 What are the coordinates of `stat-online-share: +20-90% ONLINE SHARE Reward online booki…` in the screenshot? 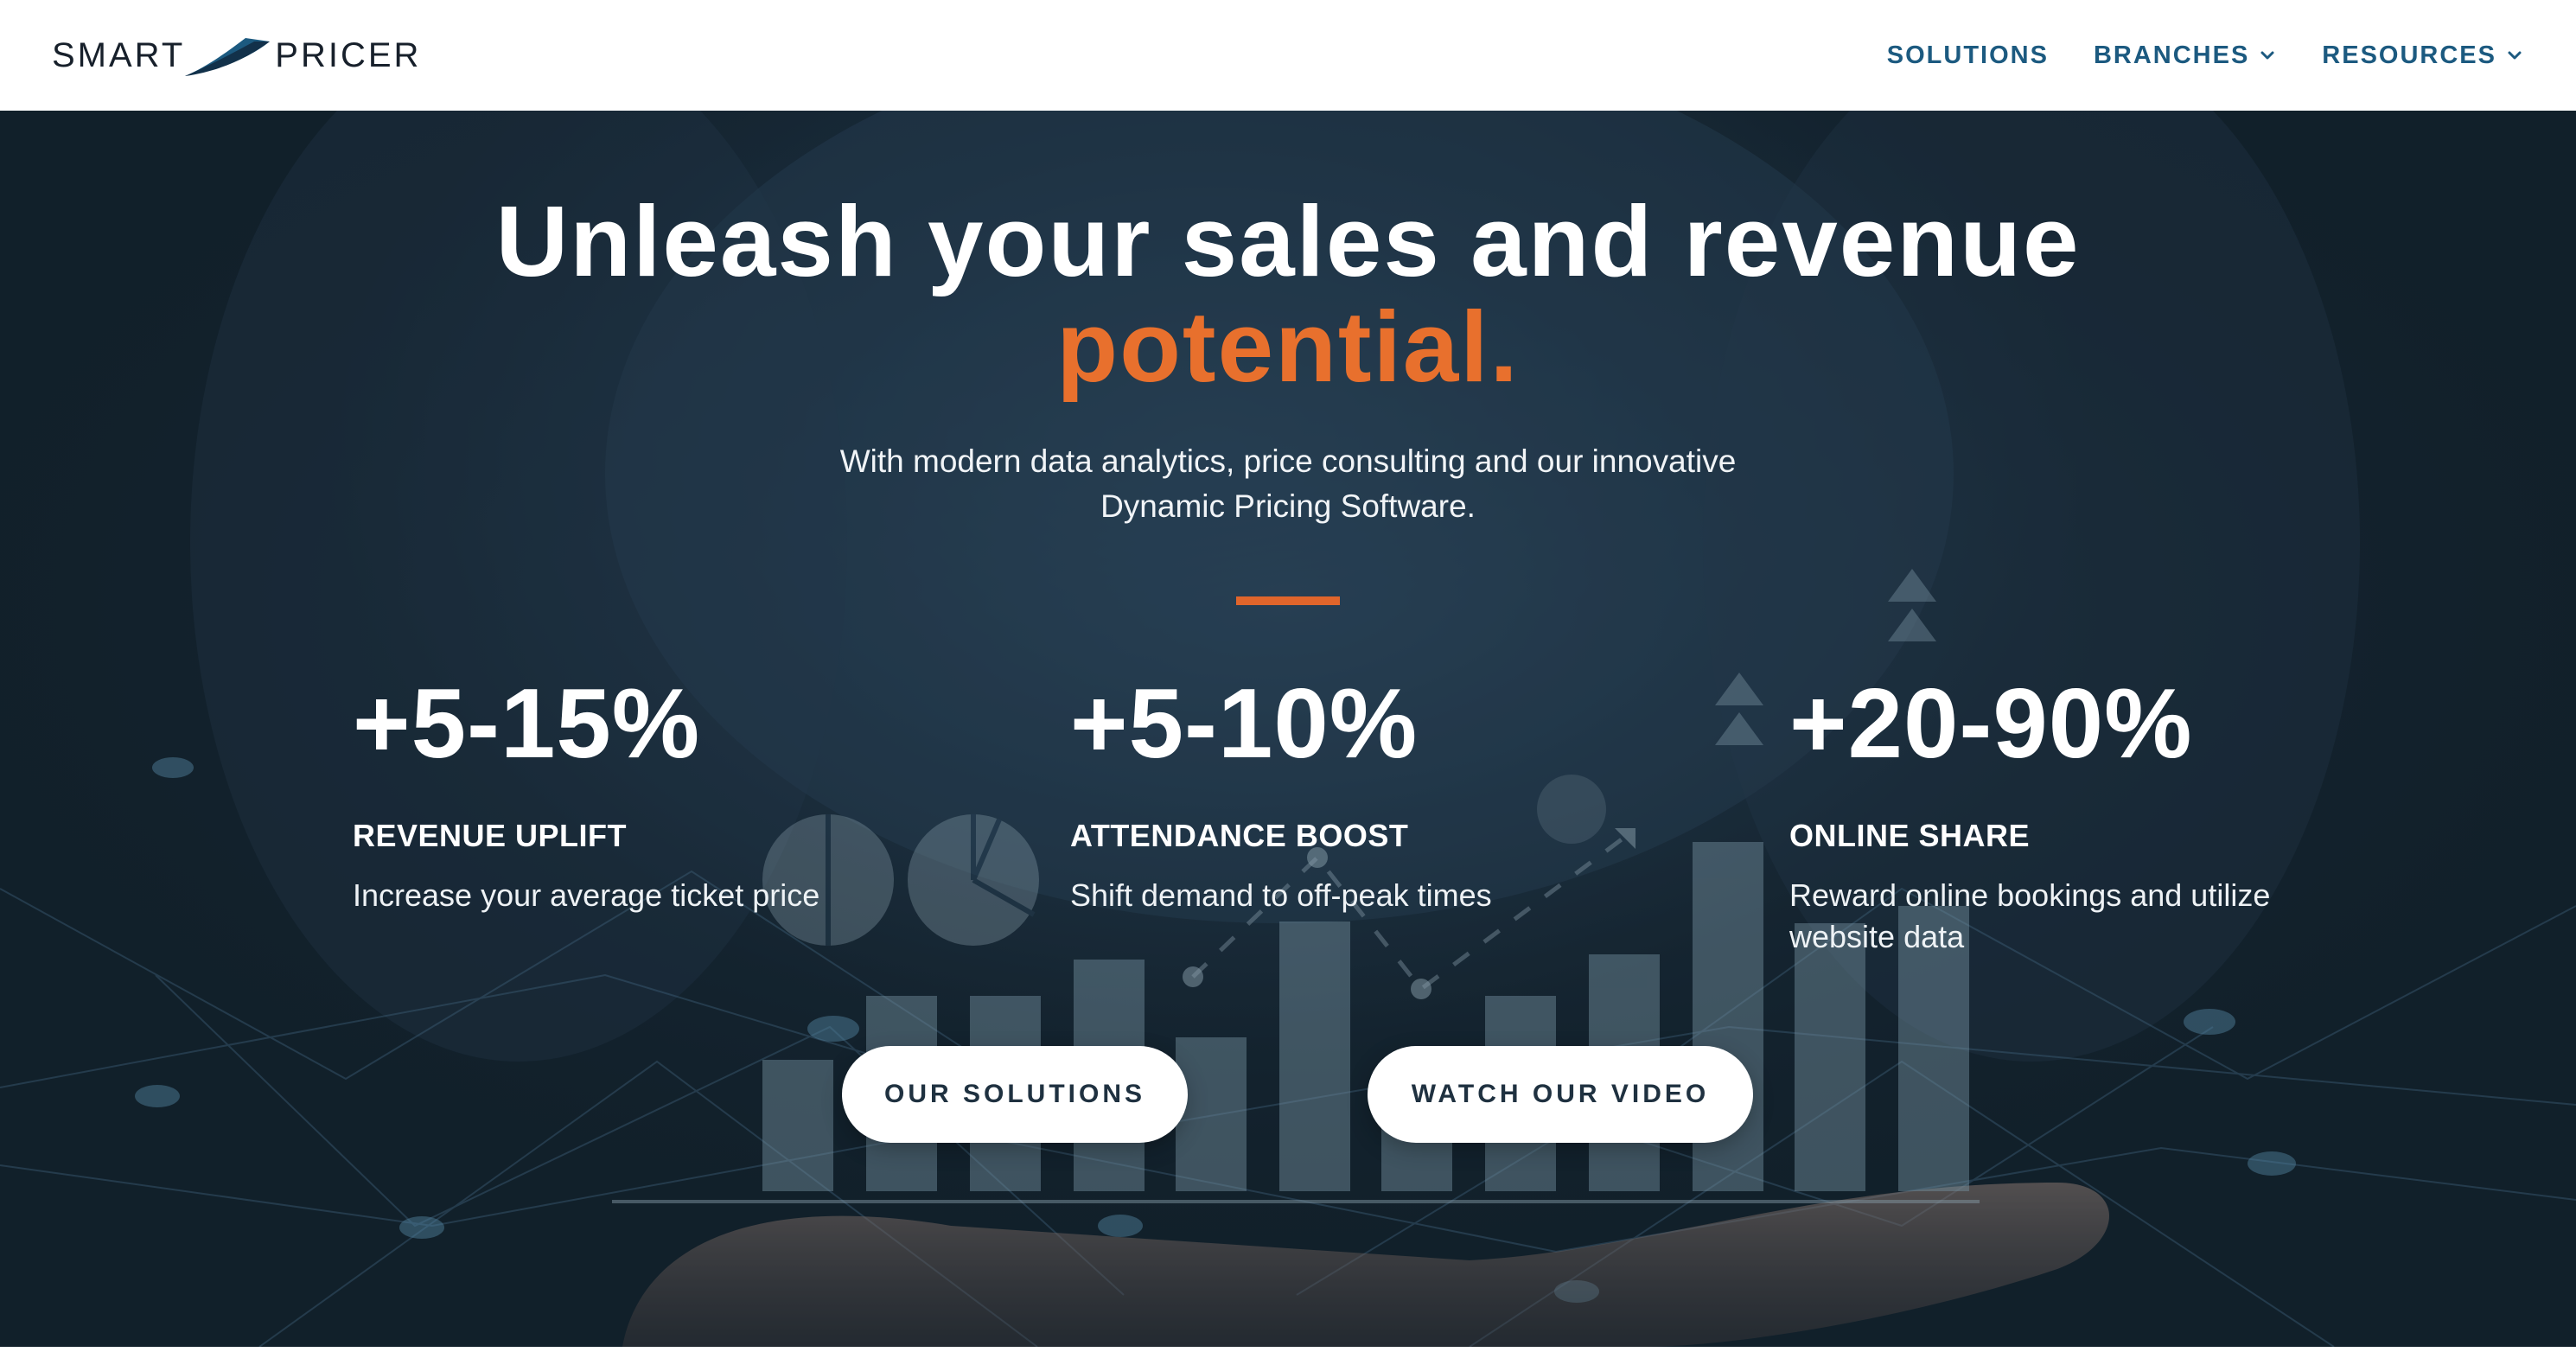 It's located at (2066, 815).